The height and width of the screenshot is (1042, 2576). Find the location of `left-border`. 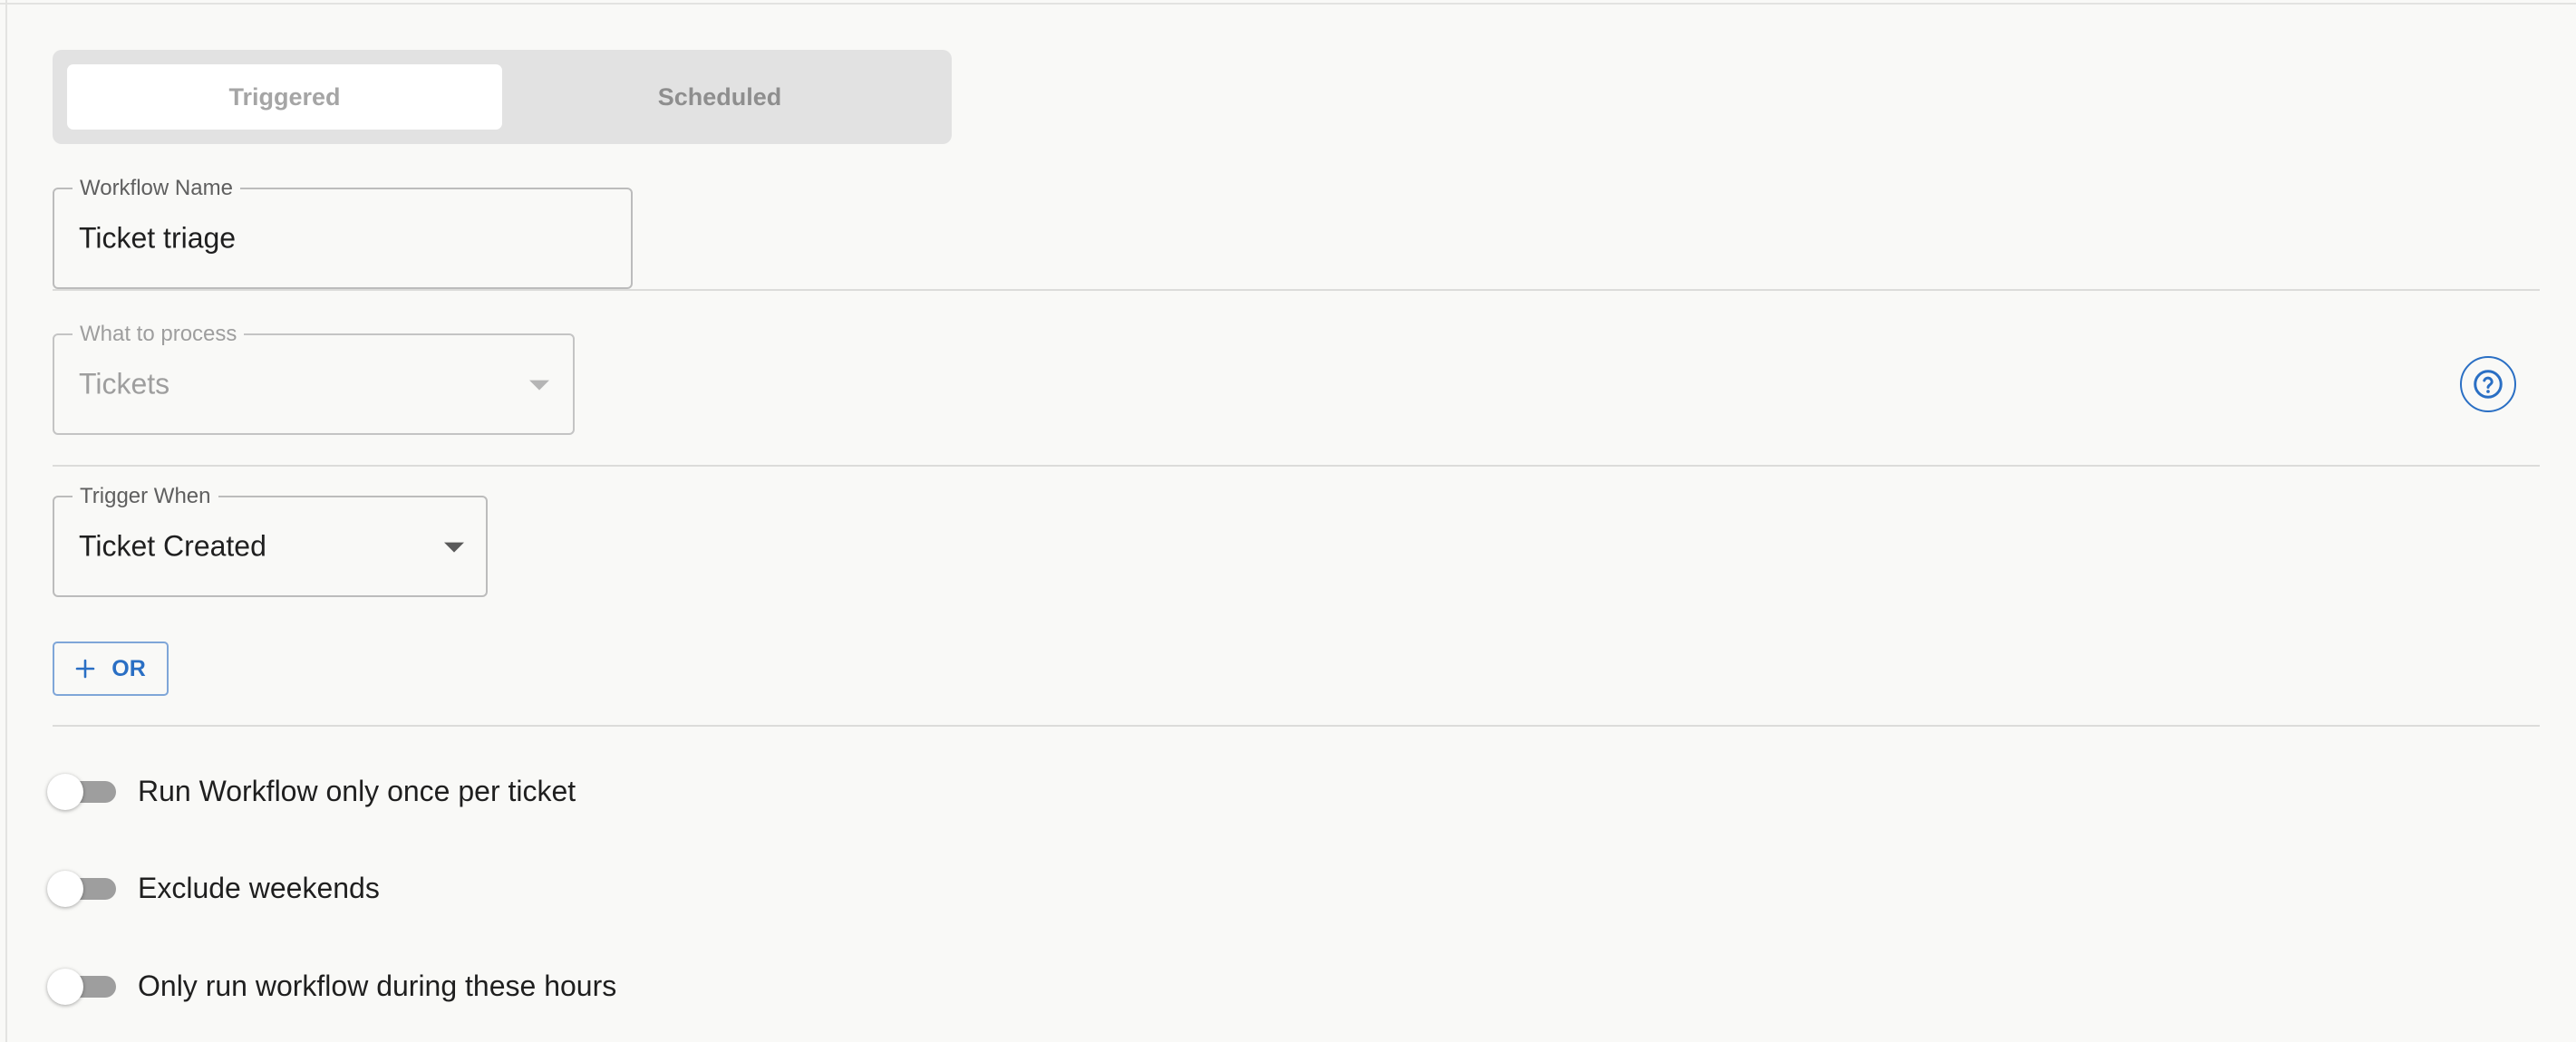

left-border is located at coordinates (3, 521).